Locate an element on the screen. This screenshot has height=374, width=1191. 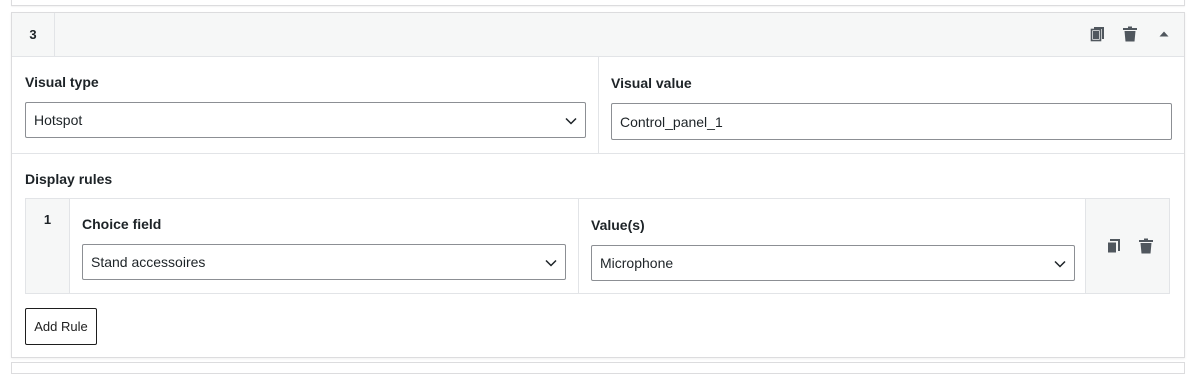
choice-field-label: Choice field is located at coordinates (122, 224).